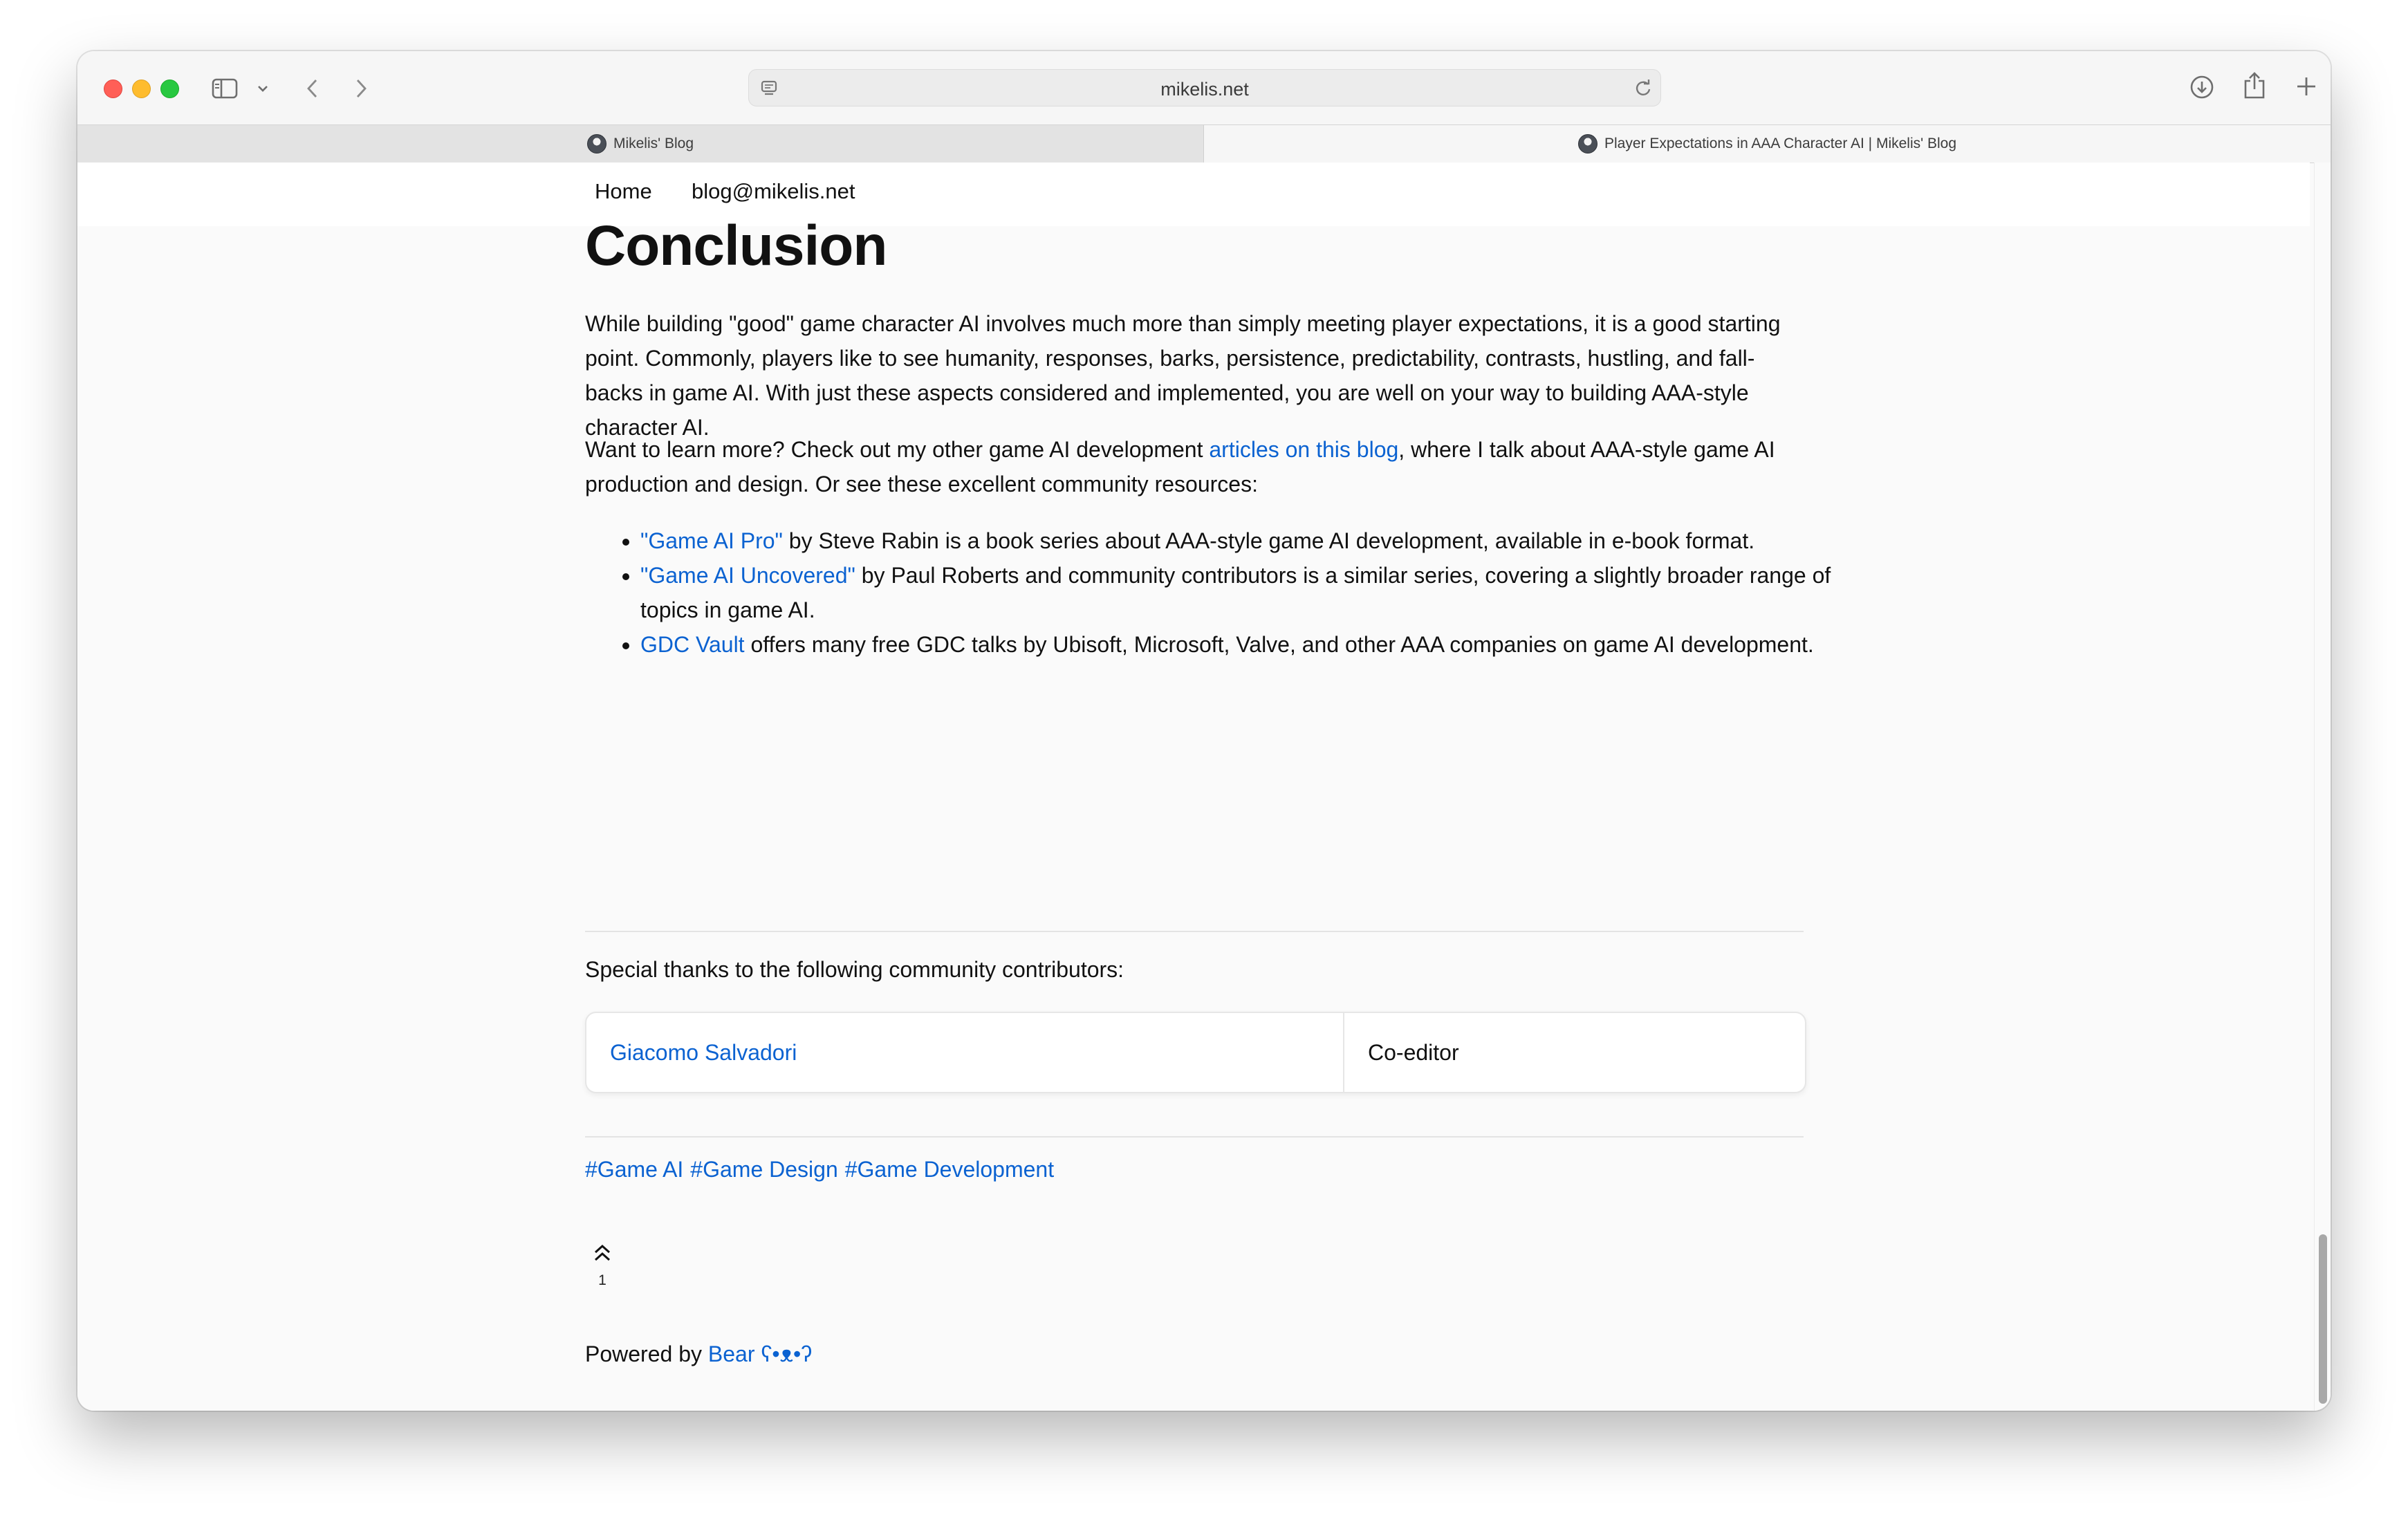  I want to click on game-ai-pro-link: "Game AI Pro", so click(712, 540).